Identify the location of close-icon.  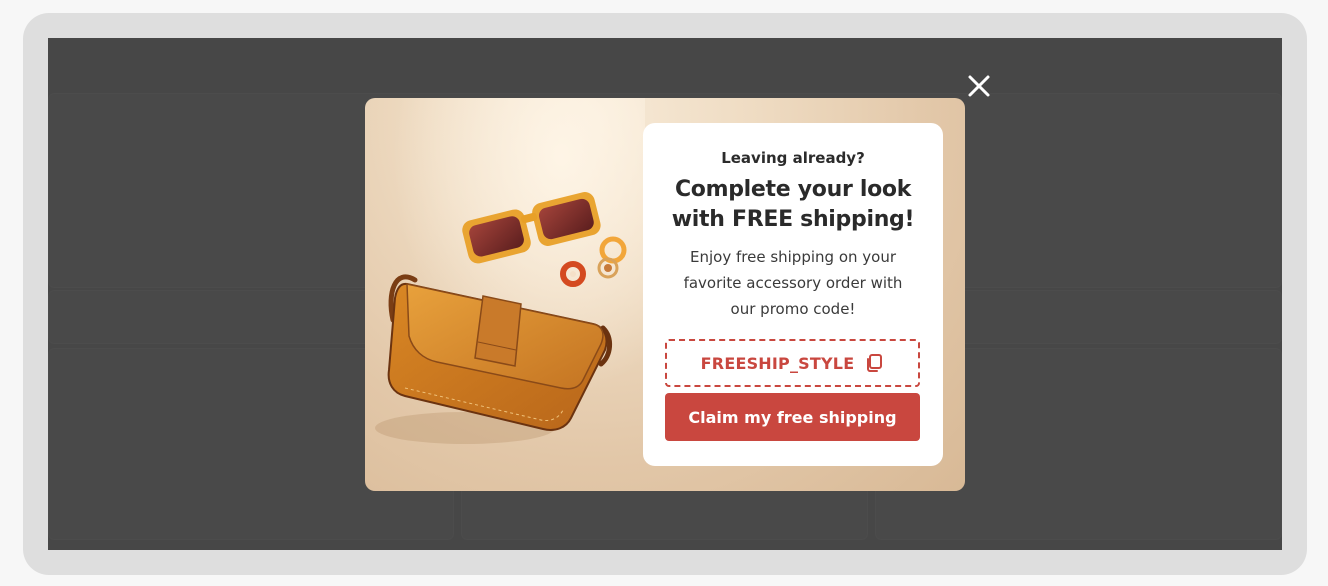
(979, 86).